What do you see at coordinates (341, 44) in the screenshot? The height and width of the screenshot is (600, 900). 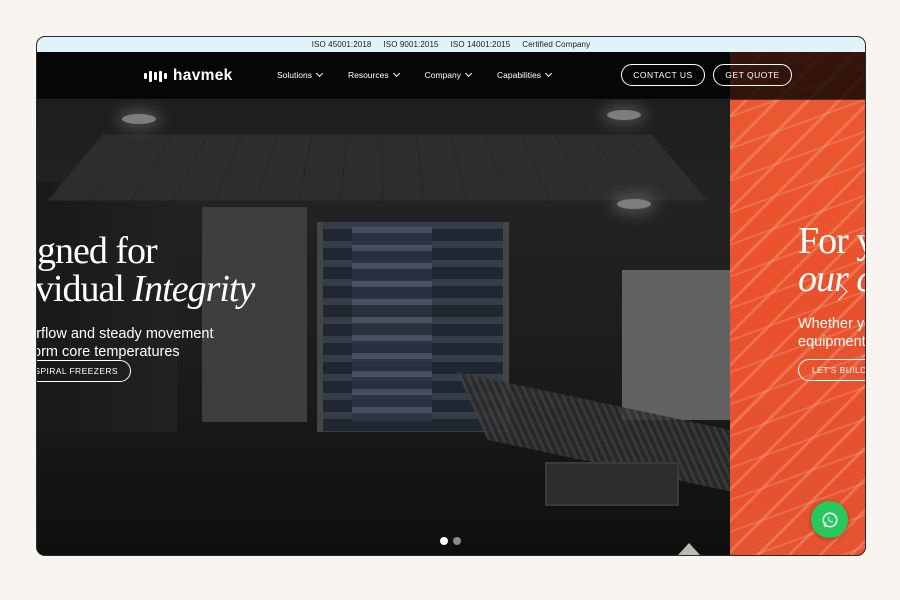 I see `cert-iso-45001: ISO 45001:2018` at bounding box center [341, 44].